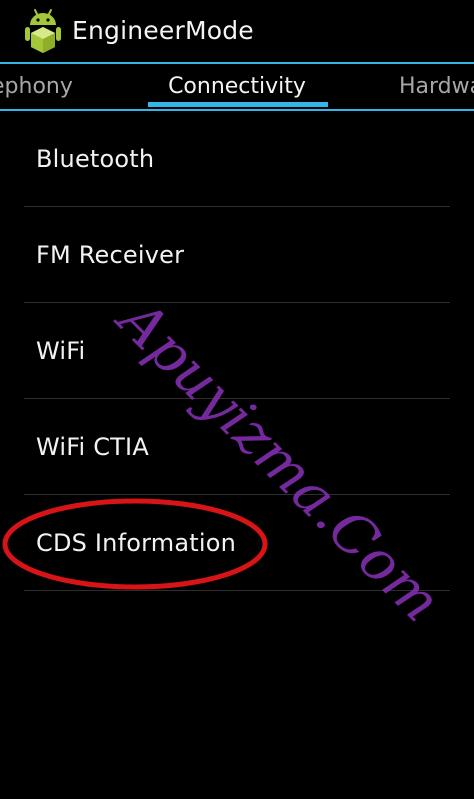  Describe the element at coordinates (110, 255) in the screenshot. I see `list-item-label: FM Receiver` at that location.